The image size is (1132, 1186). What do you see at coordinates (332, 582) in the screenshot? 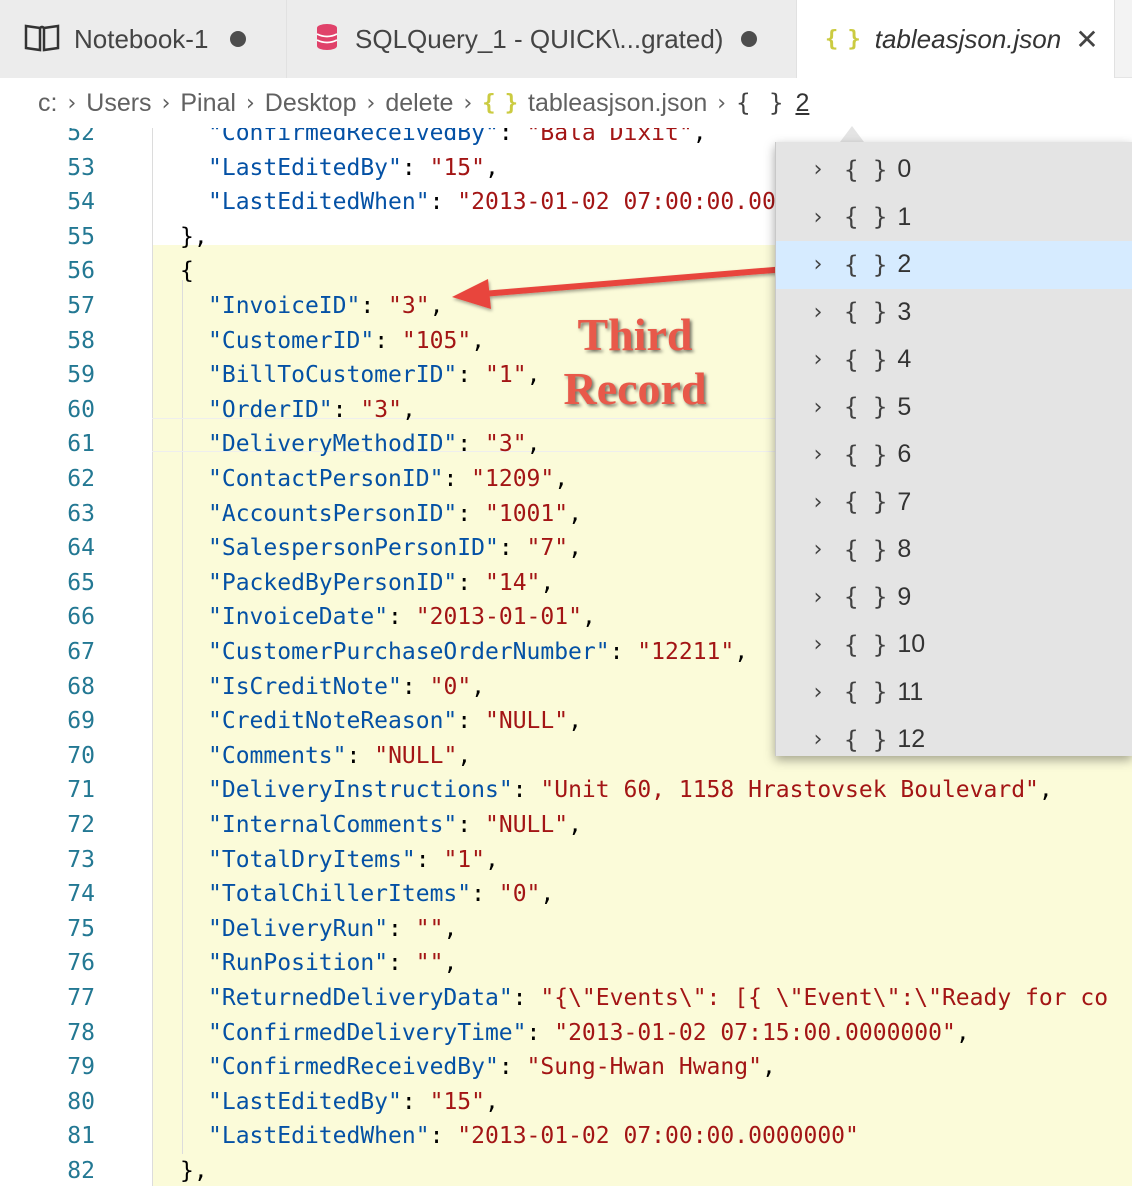
I see `json-key: PackedByPersonID` at bounding box center [332, 582].